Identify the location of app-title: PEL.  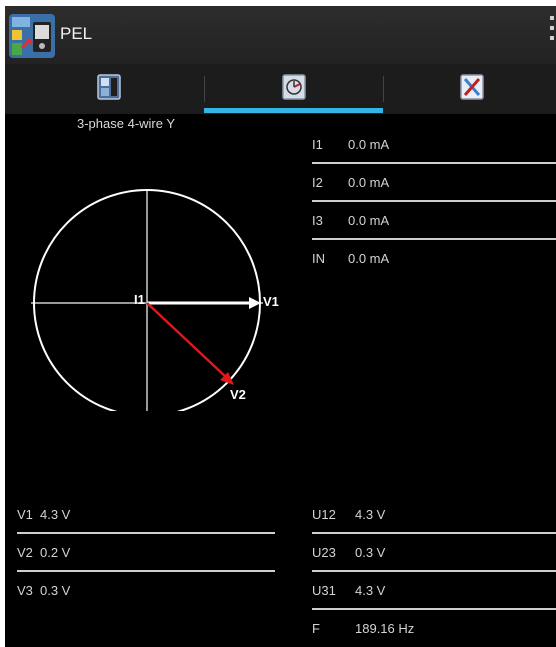
(76, 33).